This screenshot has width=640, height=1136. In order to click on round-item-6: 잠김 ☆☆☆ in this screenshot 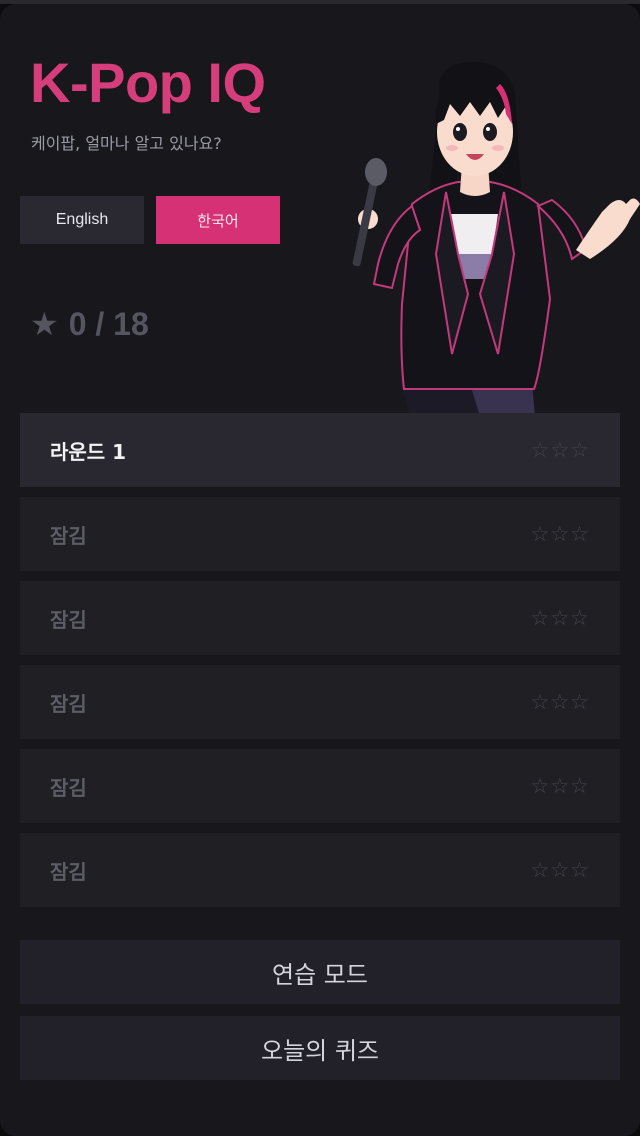, I will do `click(320, 870)`.